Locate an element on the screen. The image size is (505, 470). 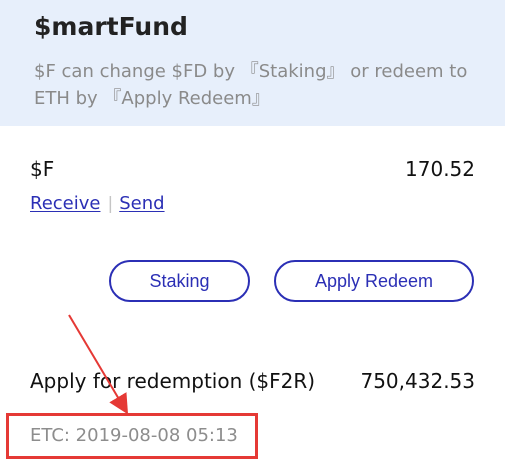
send-link: Send is located at coordinates (141, 204).